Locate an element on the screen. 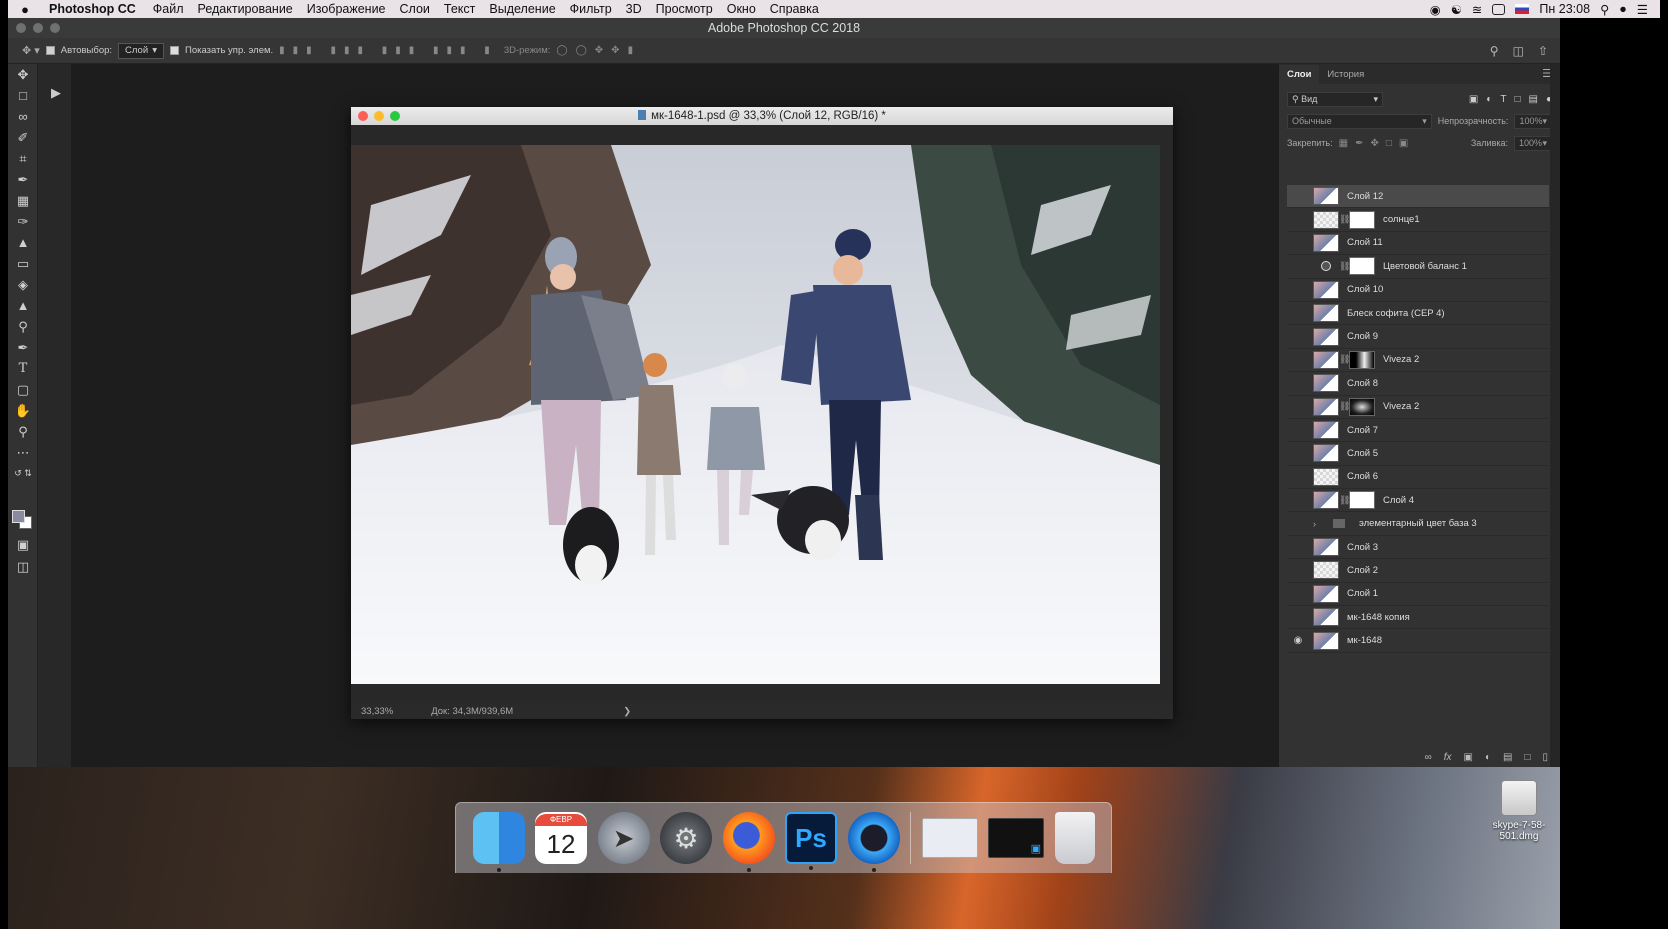 The image size is (1668, 929). add-mask-icon: ▣ is located at coordinates (1467, 757).